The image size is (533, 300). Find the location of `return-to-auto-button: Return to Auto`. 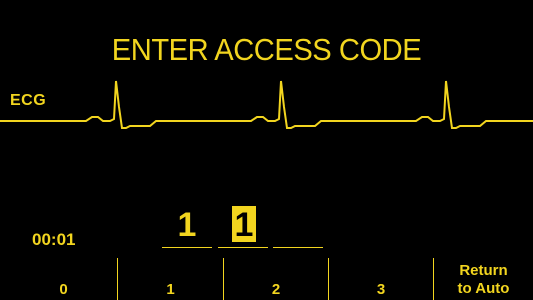

return-to-auto-button: Return to Auto is located at coordinates (483, 278).